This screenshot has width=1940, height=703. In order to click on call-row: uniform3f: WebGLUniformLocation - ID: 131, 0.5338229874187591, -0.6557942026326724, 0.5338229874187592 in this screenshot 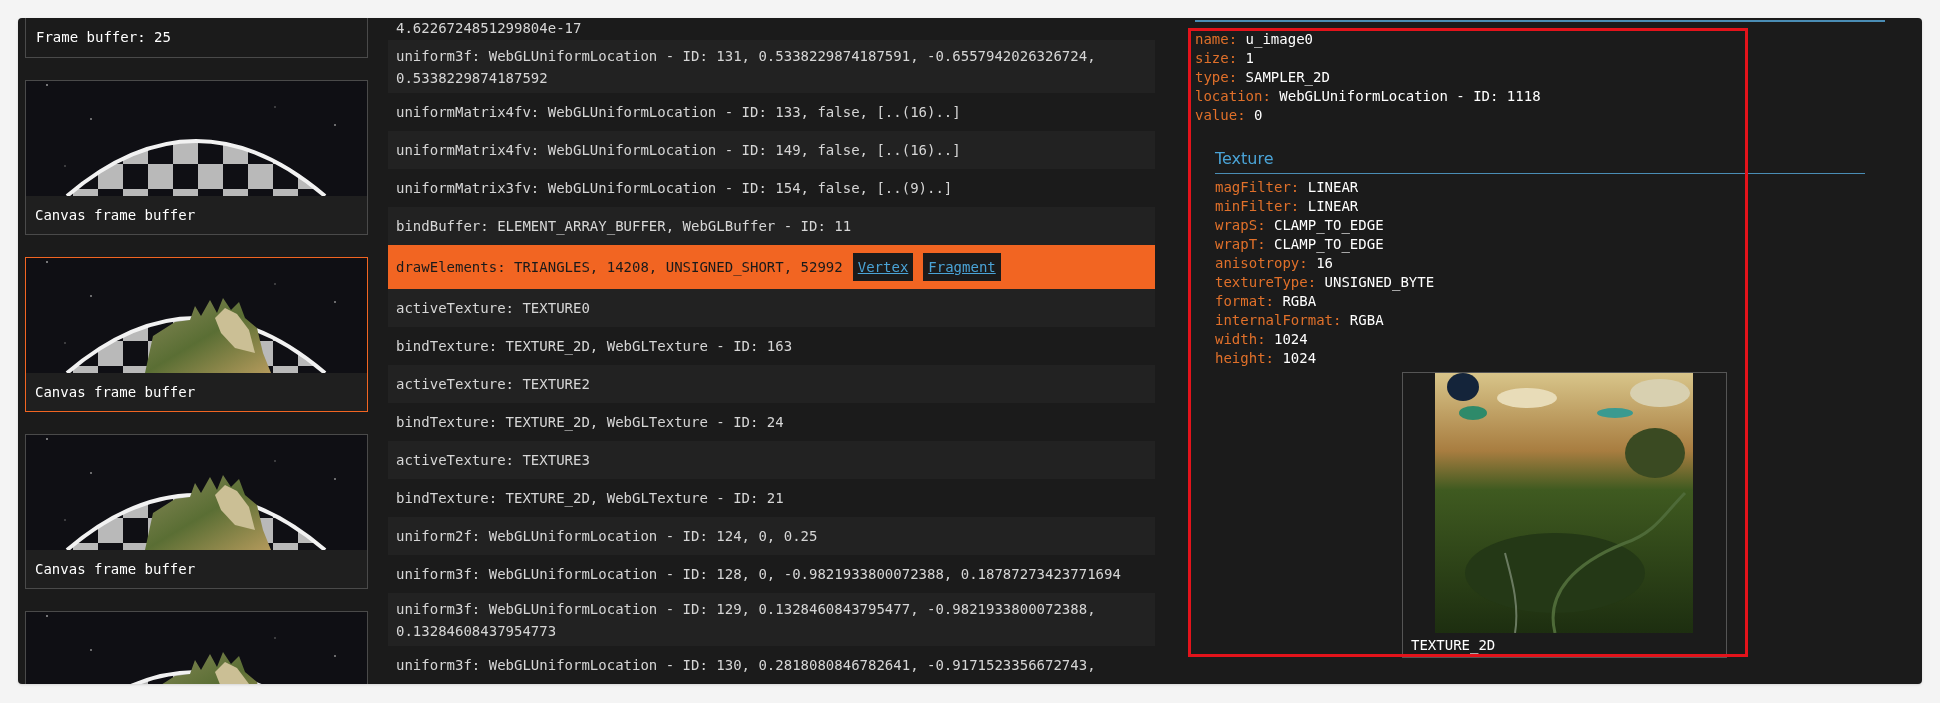, I will do `click(771, 66)`.